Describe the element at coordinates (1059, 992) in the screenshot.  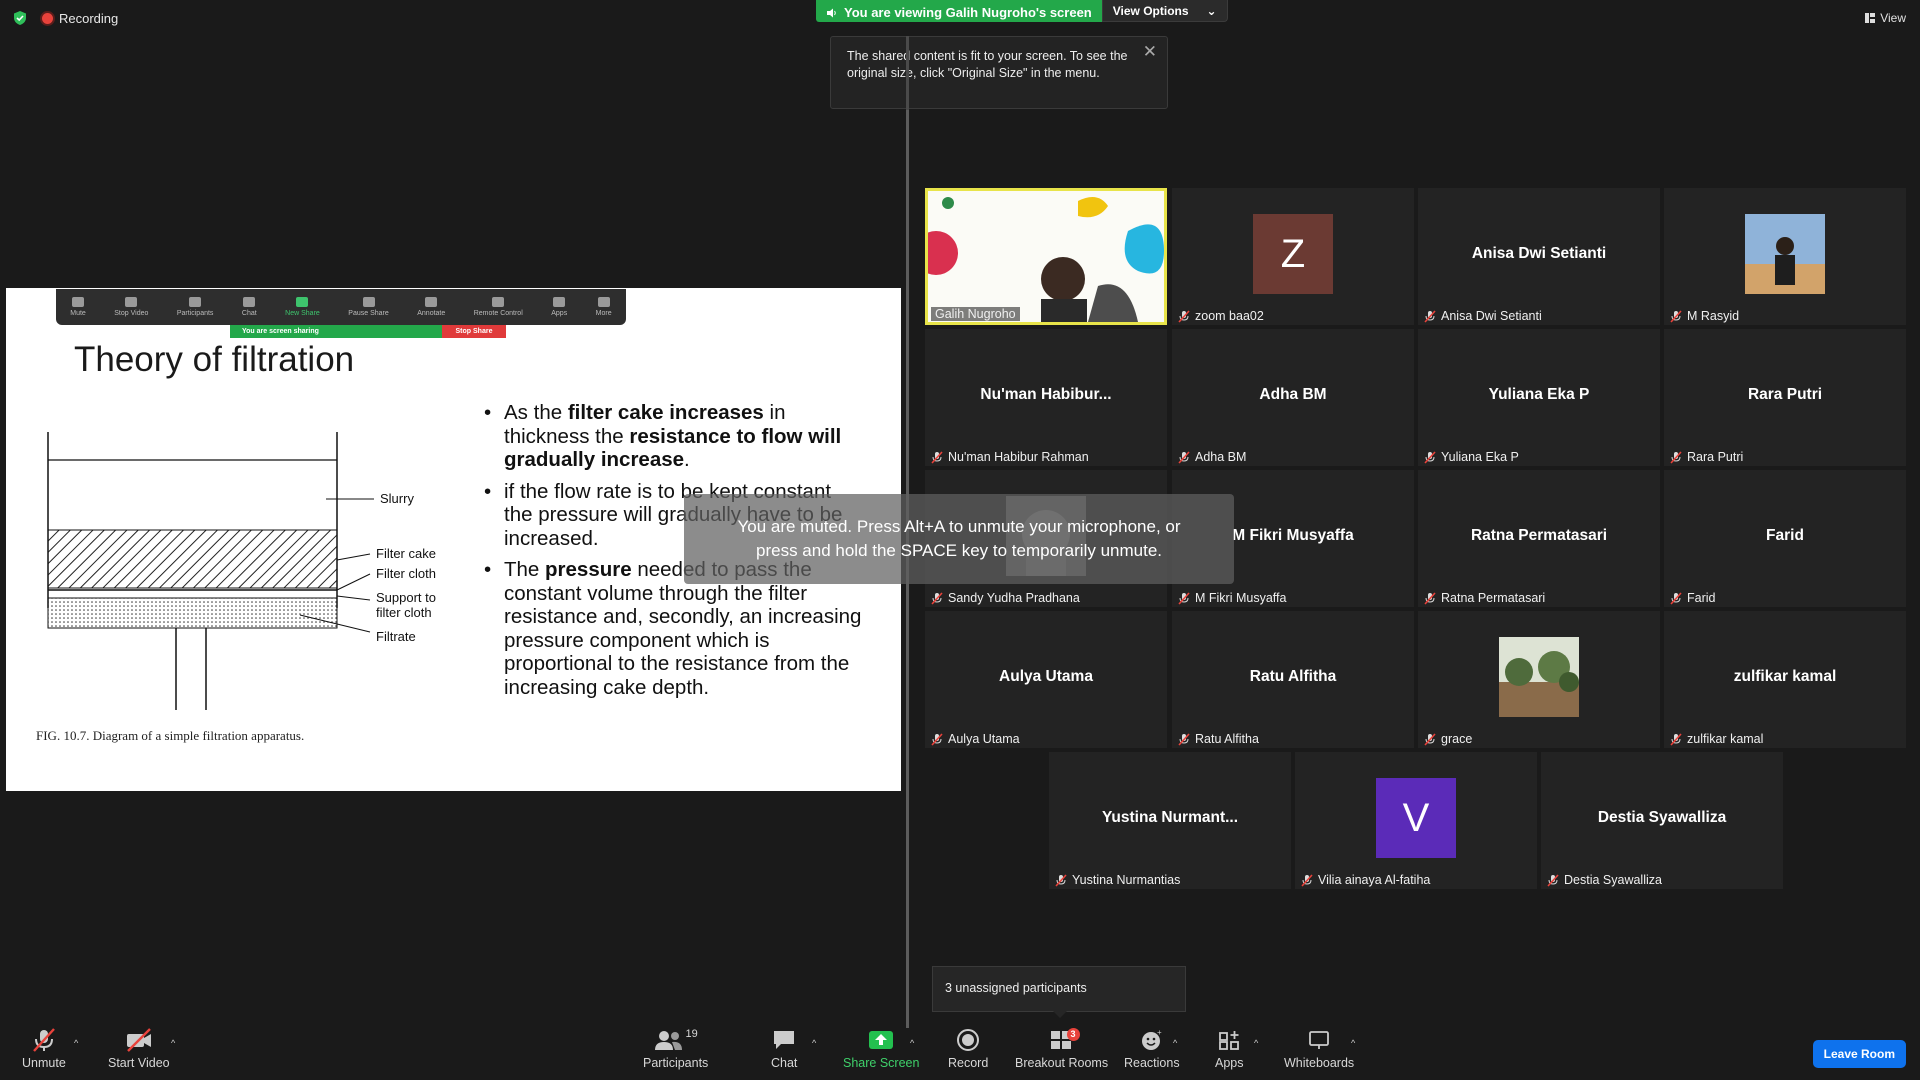
I see `unassigned-participants-tooltip: 3 unassigned participants` at that location.